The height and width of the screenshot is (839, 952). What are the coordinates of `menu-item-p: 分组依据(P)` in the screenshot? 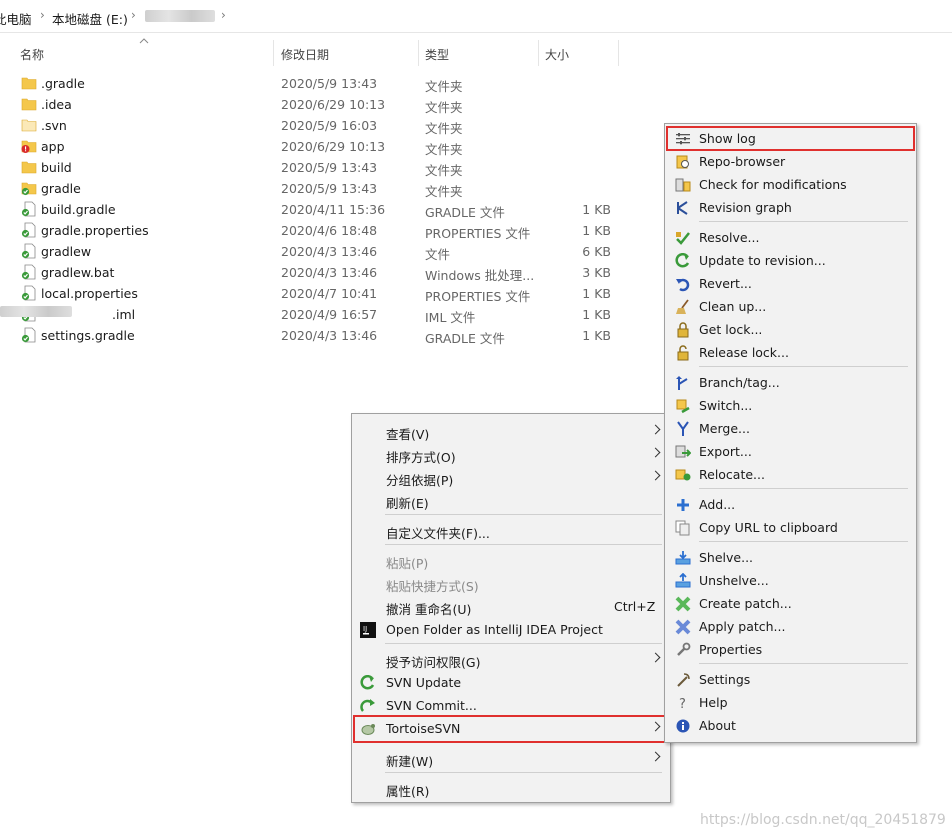 It's located at (511, 477).